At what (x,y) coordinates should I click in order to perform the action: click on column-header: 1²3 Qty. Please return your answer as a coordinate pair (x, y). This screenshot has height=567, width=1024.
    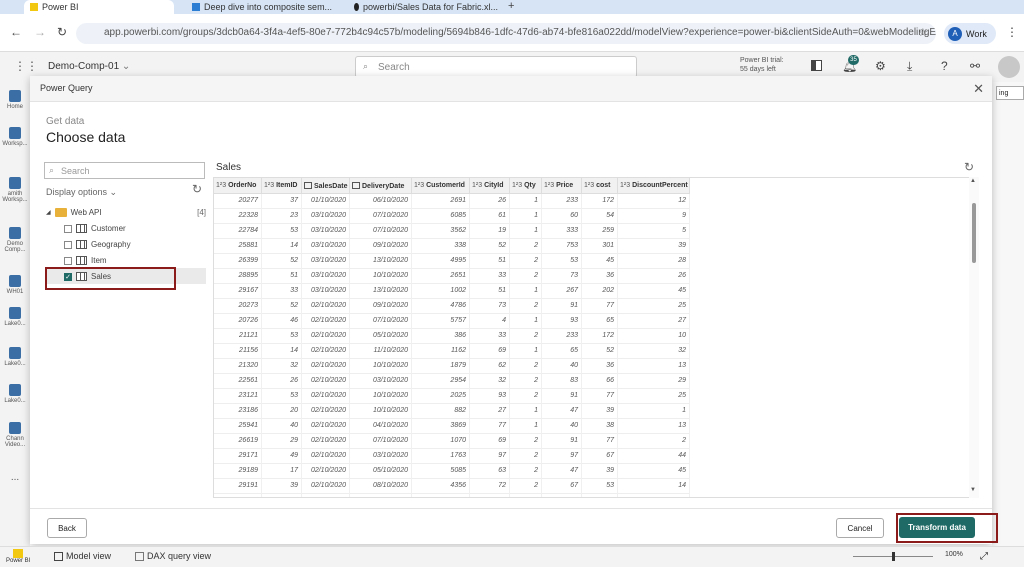
    Looking at the image, I should click on (526, 186).